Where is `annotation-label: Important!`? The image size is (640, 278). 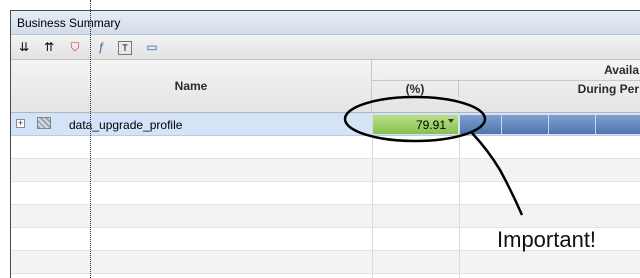
annotation-label: Important! is located at coordinates (547, 239).